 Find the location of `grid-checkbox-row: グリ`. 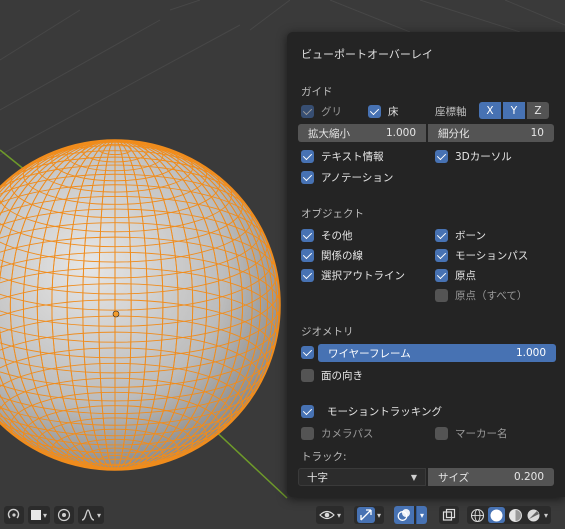

grid-checkbox-row: グリ is located at coordinates (321, 111).